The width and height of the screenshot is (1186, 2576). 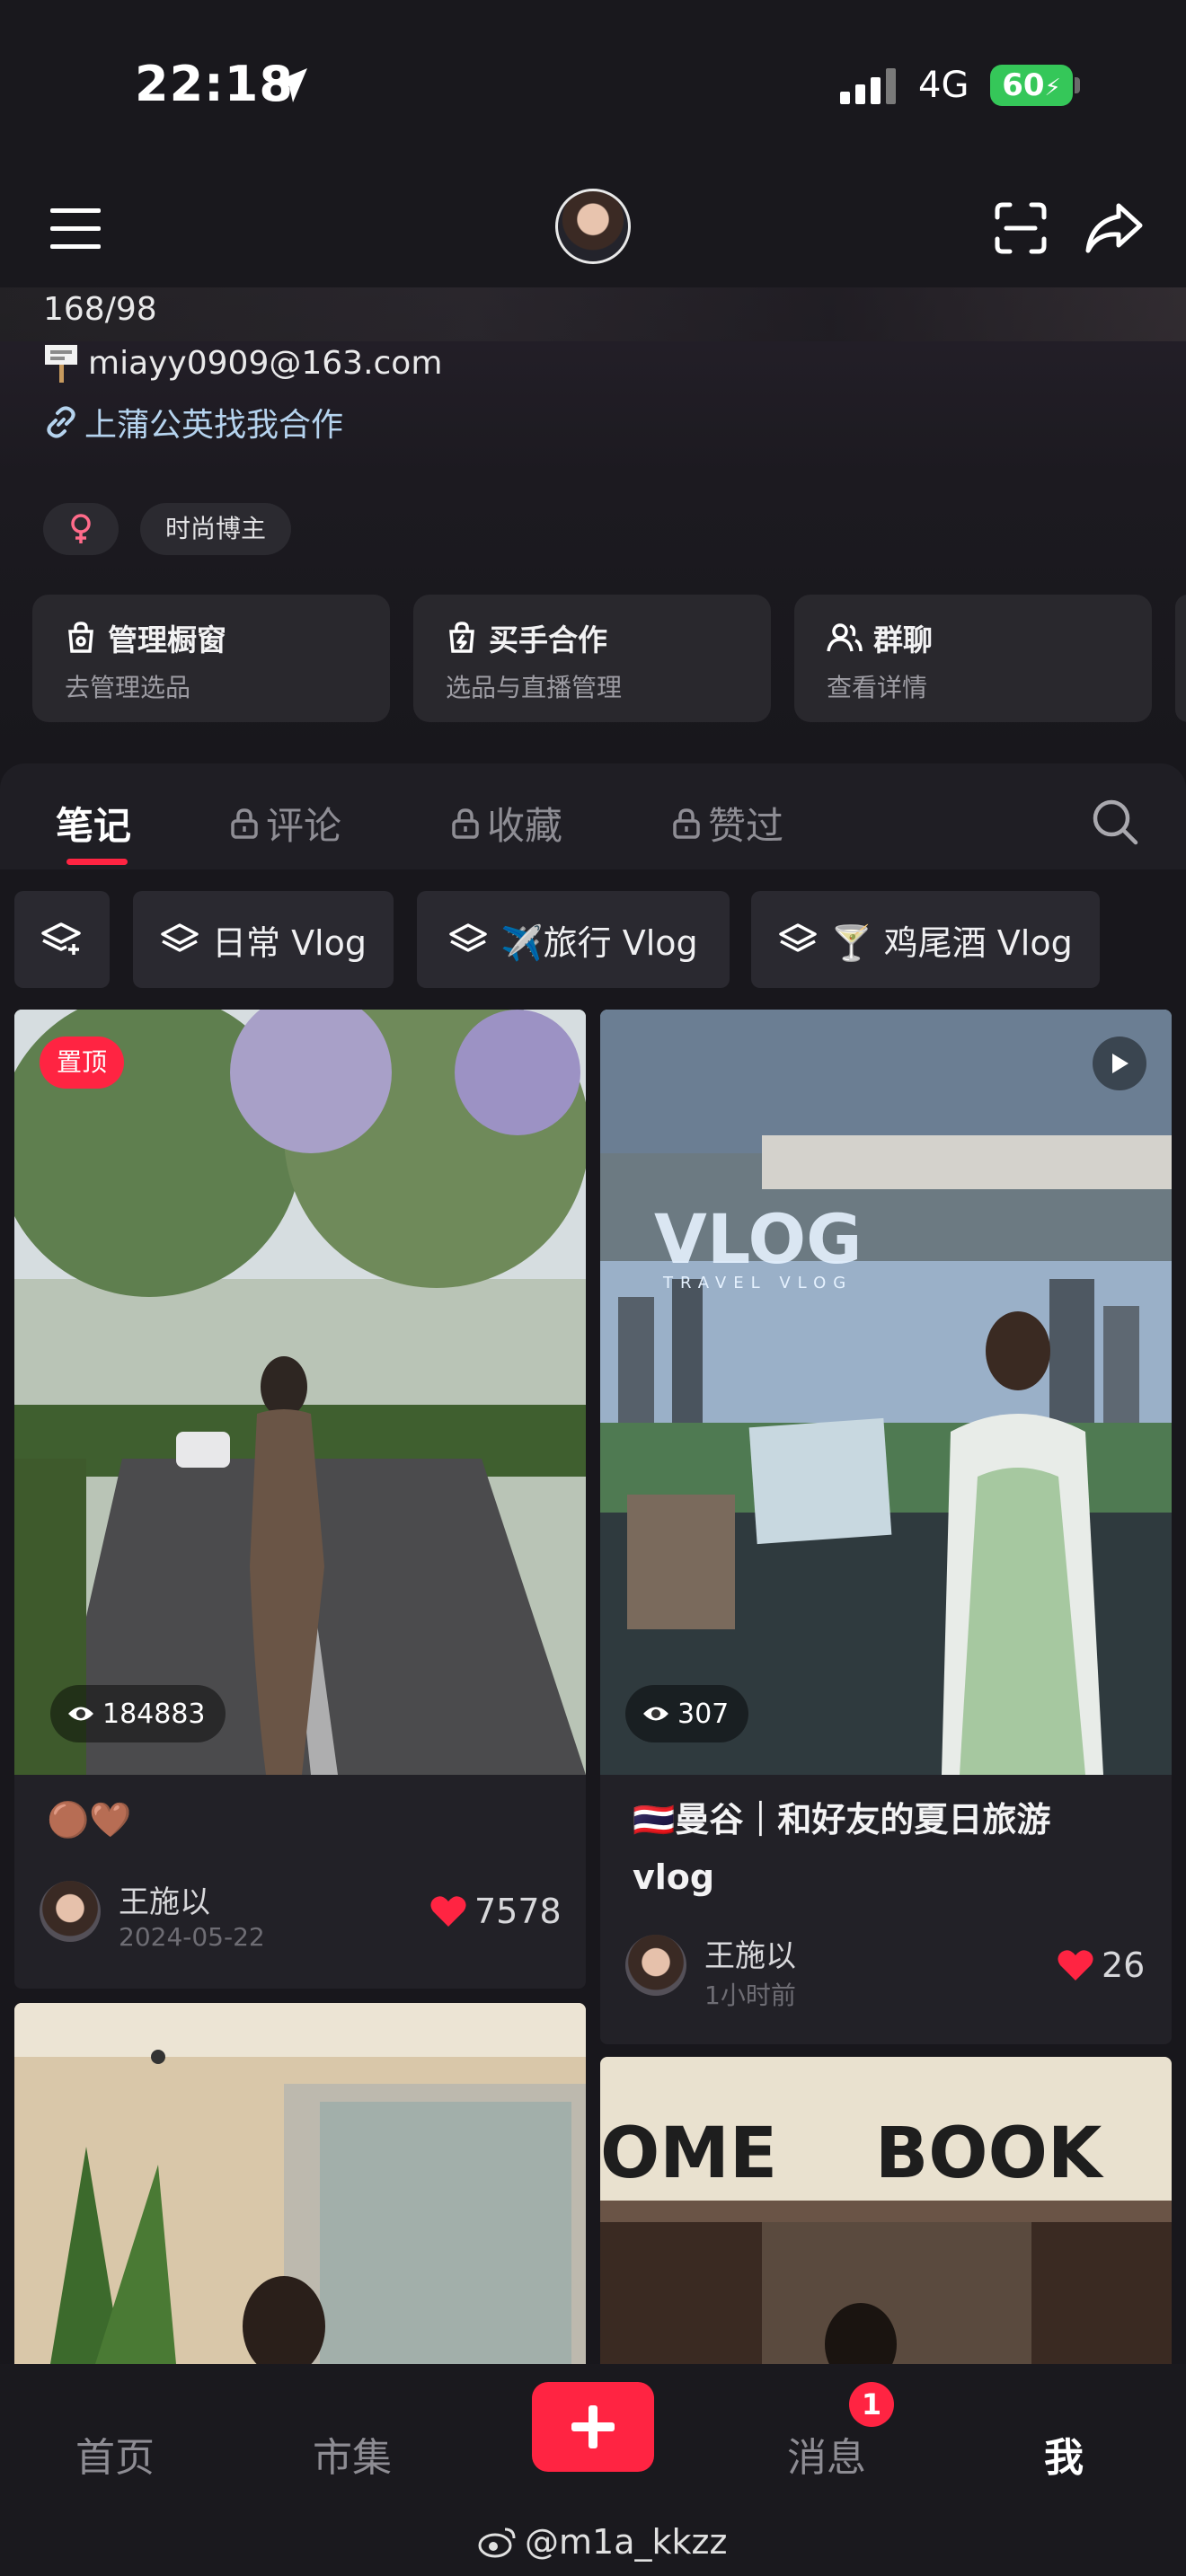 I want to click on post-time: 2024-05-22, so click(x=192, y=1937).